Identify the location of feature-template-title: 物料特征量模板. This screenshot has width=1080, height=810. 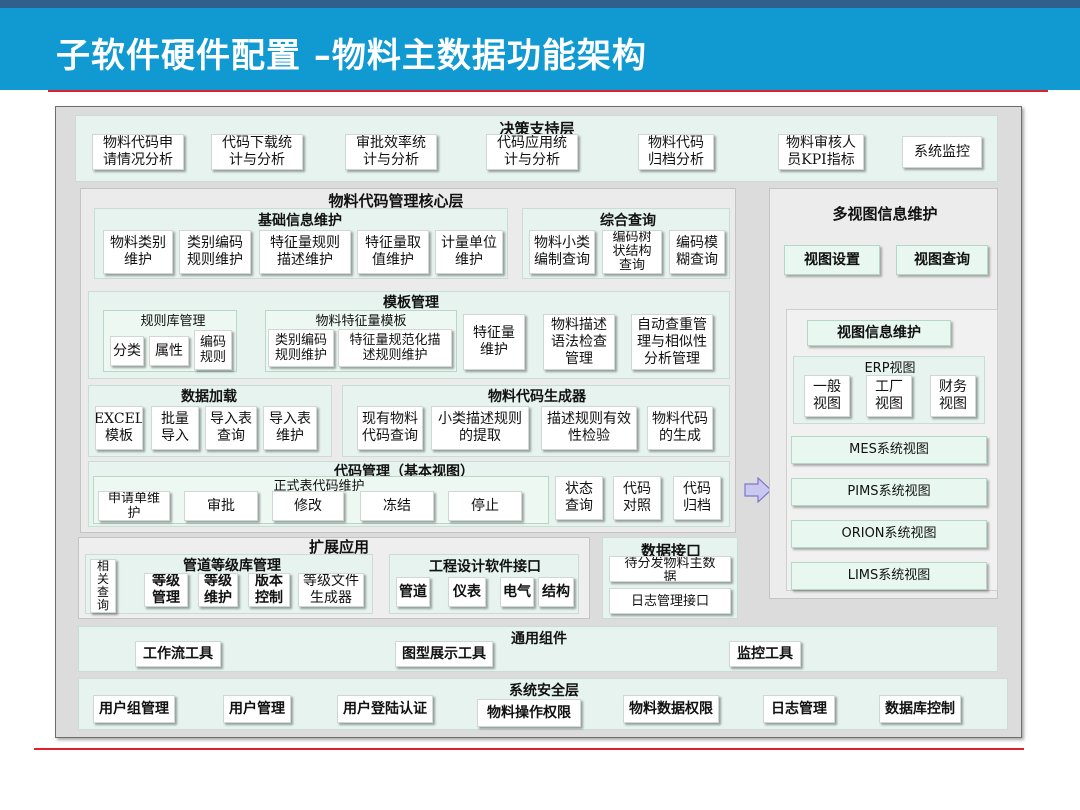
(361, 321).